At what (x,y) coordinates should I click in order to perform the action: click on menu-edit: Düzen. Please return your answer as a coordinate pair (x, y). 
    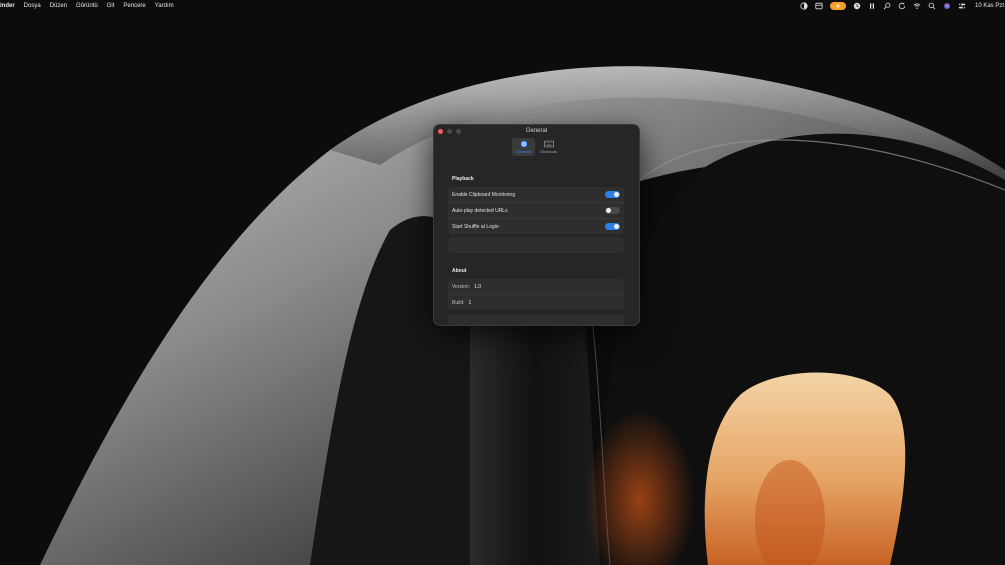
    Looking at the image, I should click on (58, 6).